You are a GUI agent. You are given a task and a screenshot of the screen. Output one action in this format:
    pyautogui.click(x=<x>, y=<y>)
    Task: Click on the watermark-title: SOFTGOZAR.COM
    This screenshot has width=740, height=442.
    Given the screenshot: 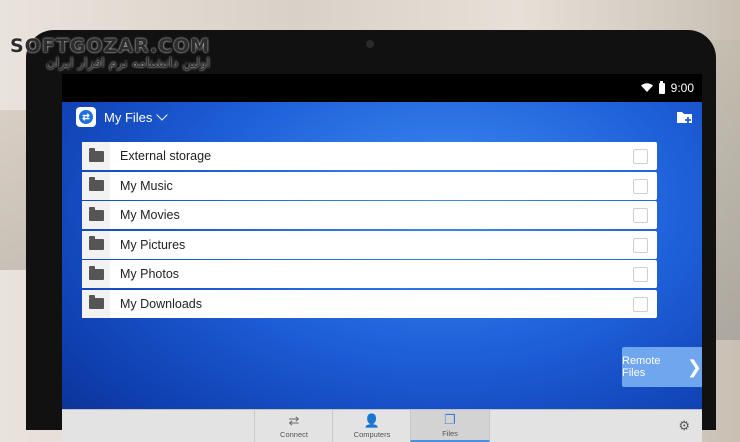 What is the action you would take?
    pyautogui.click(x=110, y=46)
    